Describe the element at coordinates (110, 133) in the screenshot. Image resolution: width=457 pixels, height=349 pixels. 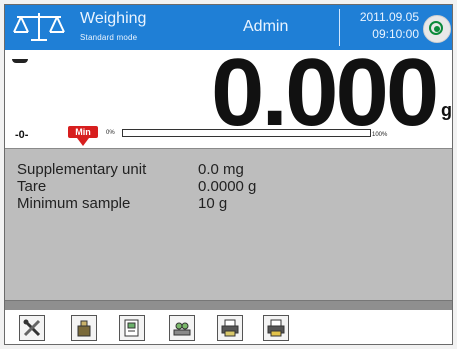
I see `bar-start-label: 0%` at that location.